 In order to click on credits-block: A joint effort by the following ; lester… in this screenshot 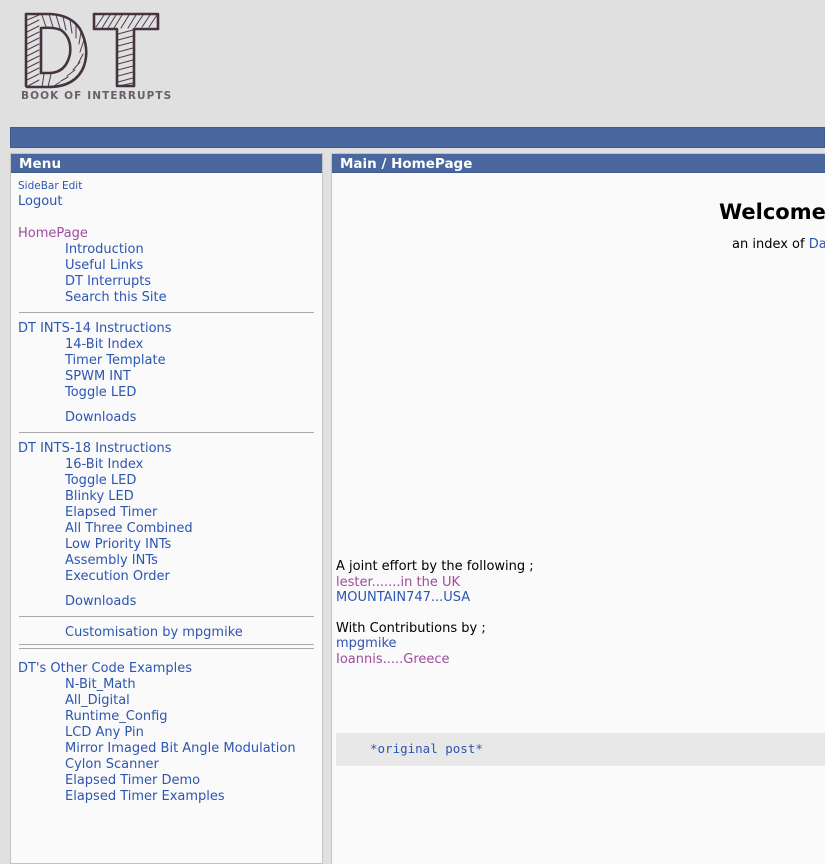, I will do `click(435, 613)`.